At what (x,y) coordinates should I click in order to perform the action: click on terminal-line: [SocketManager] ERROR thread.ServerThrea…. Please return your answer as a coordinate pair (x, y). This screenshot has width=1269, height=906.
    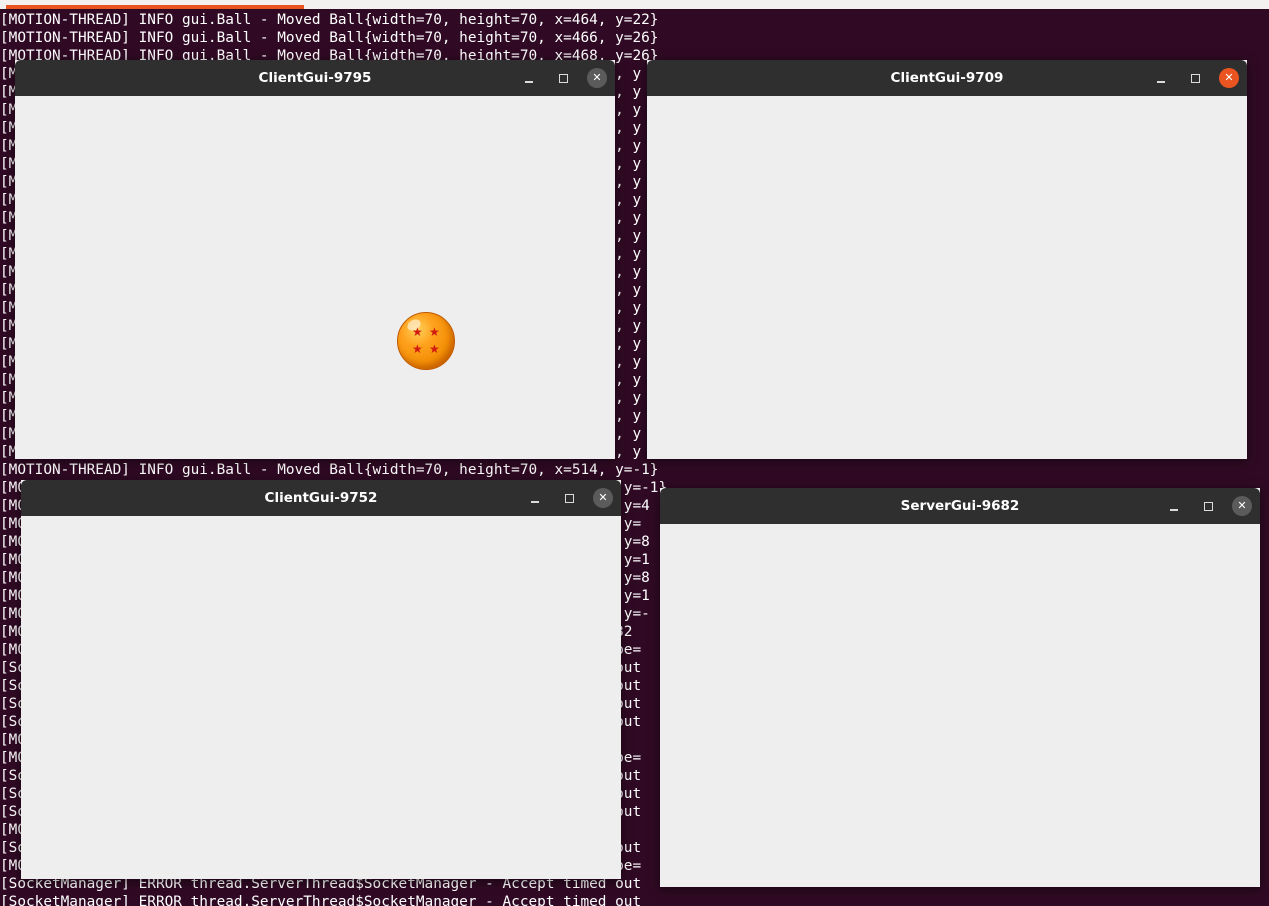
    Looking at the image, I should click on (321, 900).